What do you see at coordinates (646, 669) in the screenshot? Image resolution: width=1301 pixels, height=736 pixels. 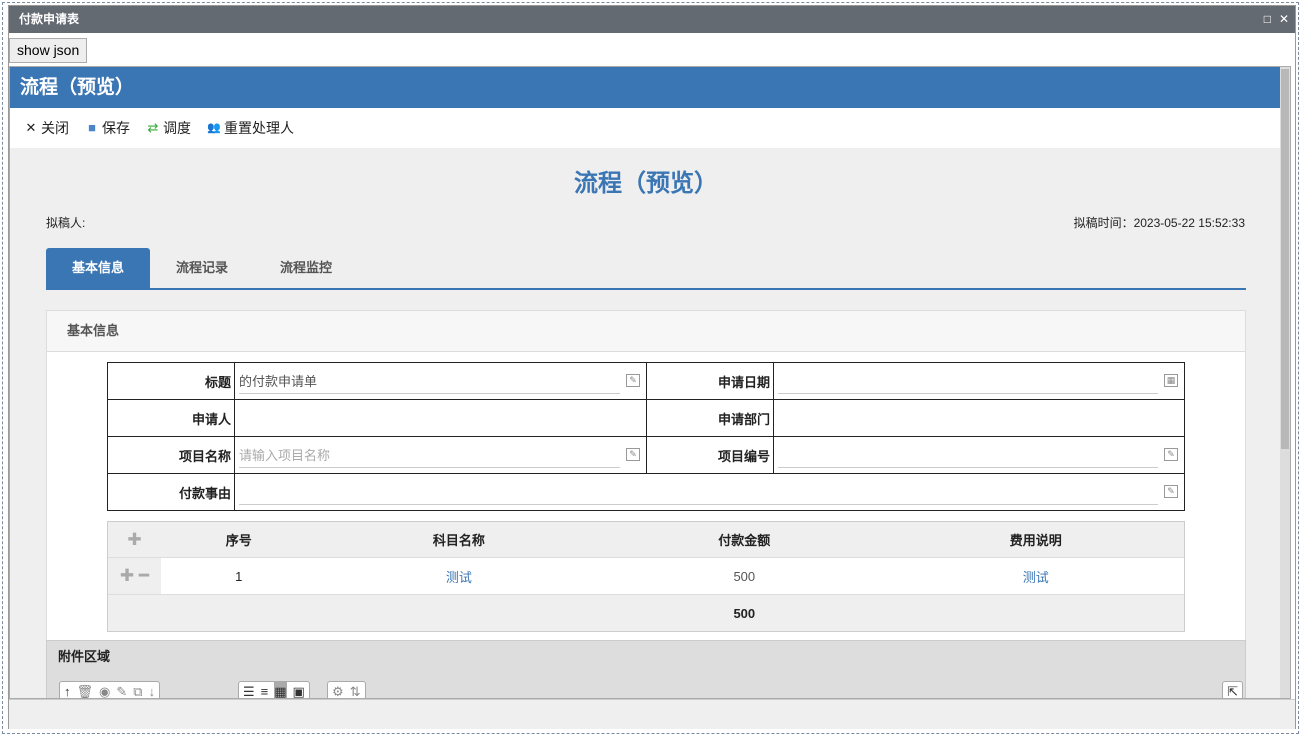 I see `attachment-area: 附件区域 ↑ 🗑 ◉ ✎ ⧉ ↓ ☰ ≡ ▦ ▣ ⚙ ⇅ ⇱` at bounding box center [646, 669].